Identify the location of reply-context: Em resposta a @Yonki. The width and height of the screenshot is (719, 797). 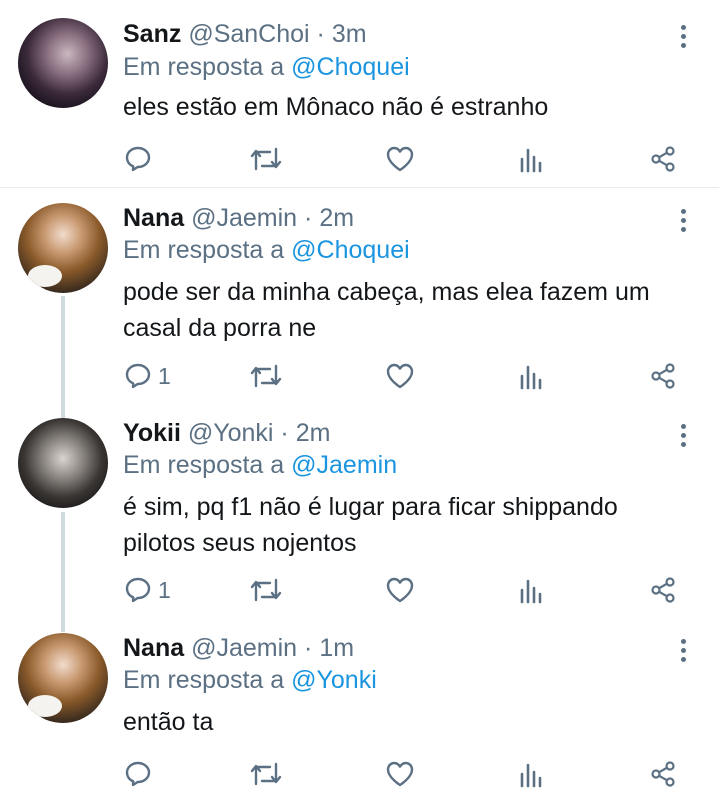
(250, 680).